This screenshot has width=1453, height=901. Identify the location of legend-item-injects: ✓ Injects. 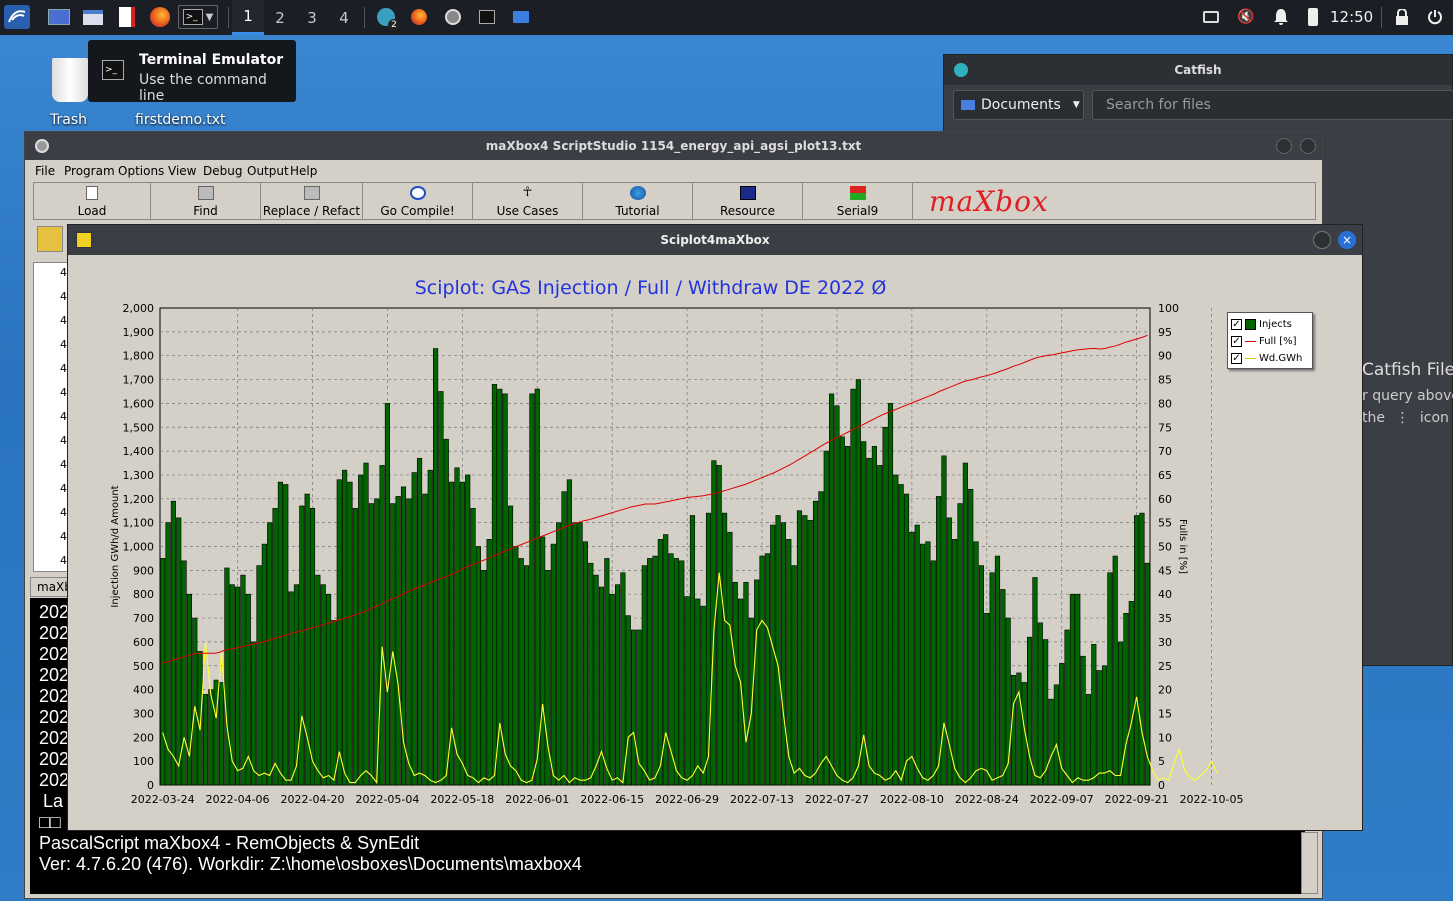
(1261, 324).